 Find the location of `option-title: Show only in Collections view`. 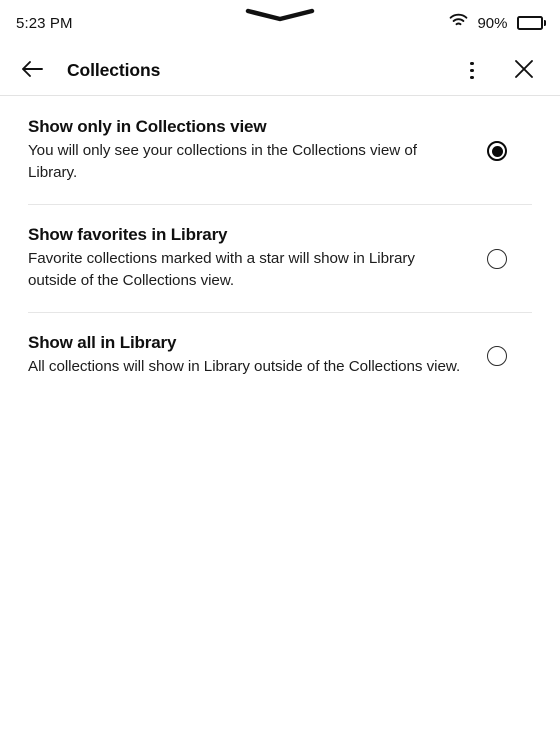

option-title: Show only in Collections view is located at coordinates (147, 126).